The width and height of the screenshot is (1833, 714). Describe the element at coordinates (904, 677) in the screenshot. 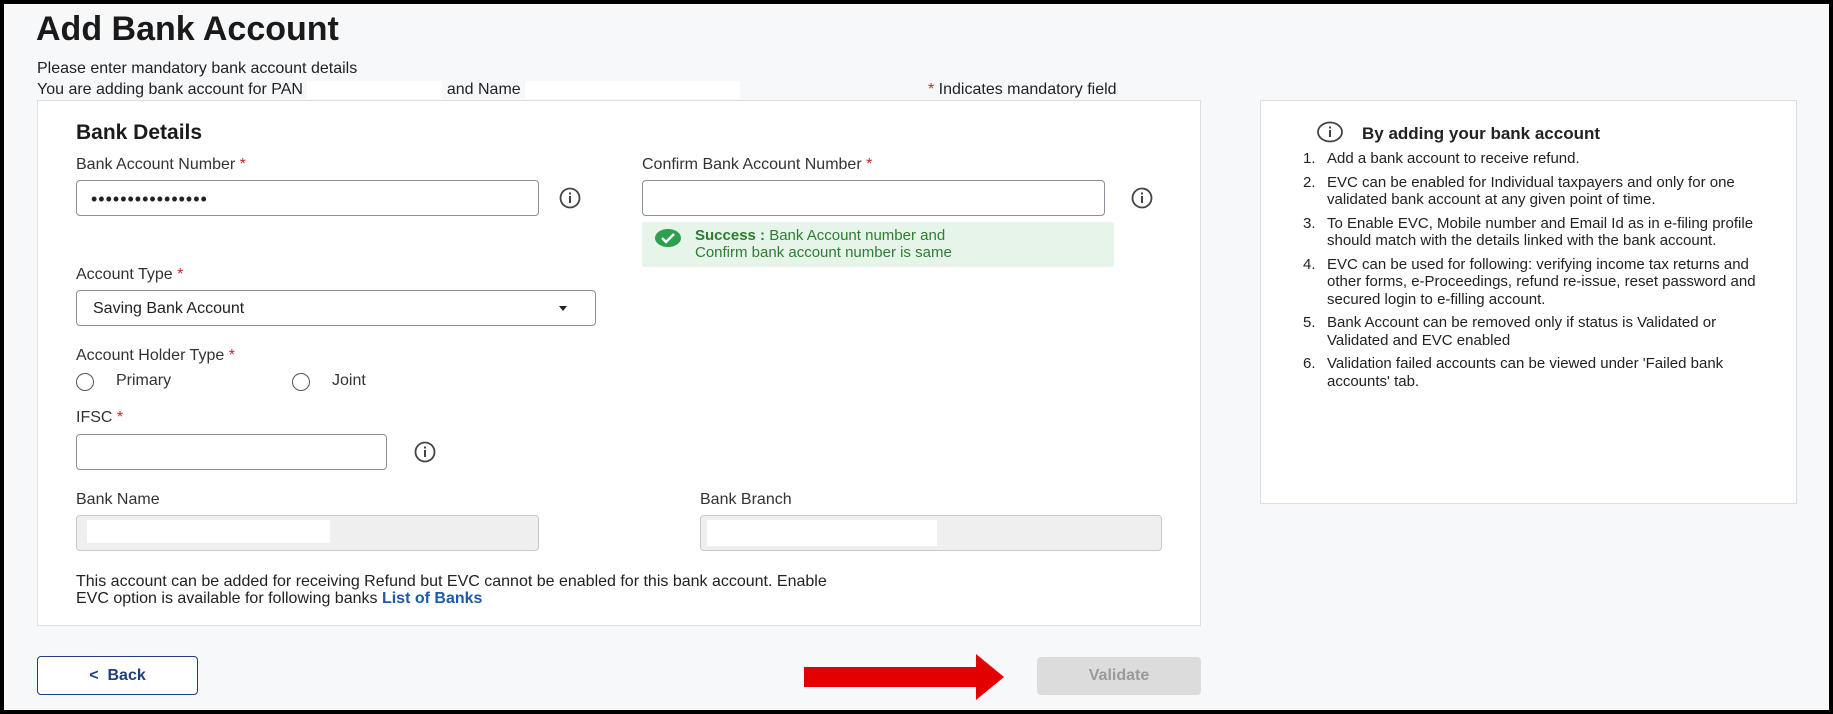

I see `arrow-right-icon` at that location.